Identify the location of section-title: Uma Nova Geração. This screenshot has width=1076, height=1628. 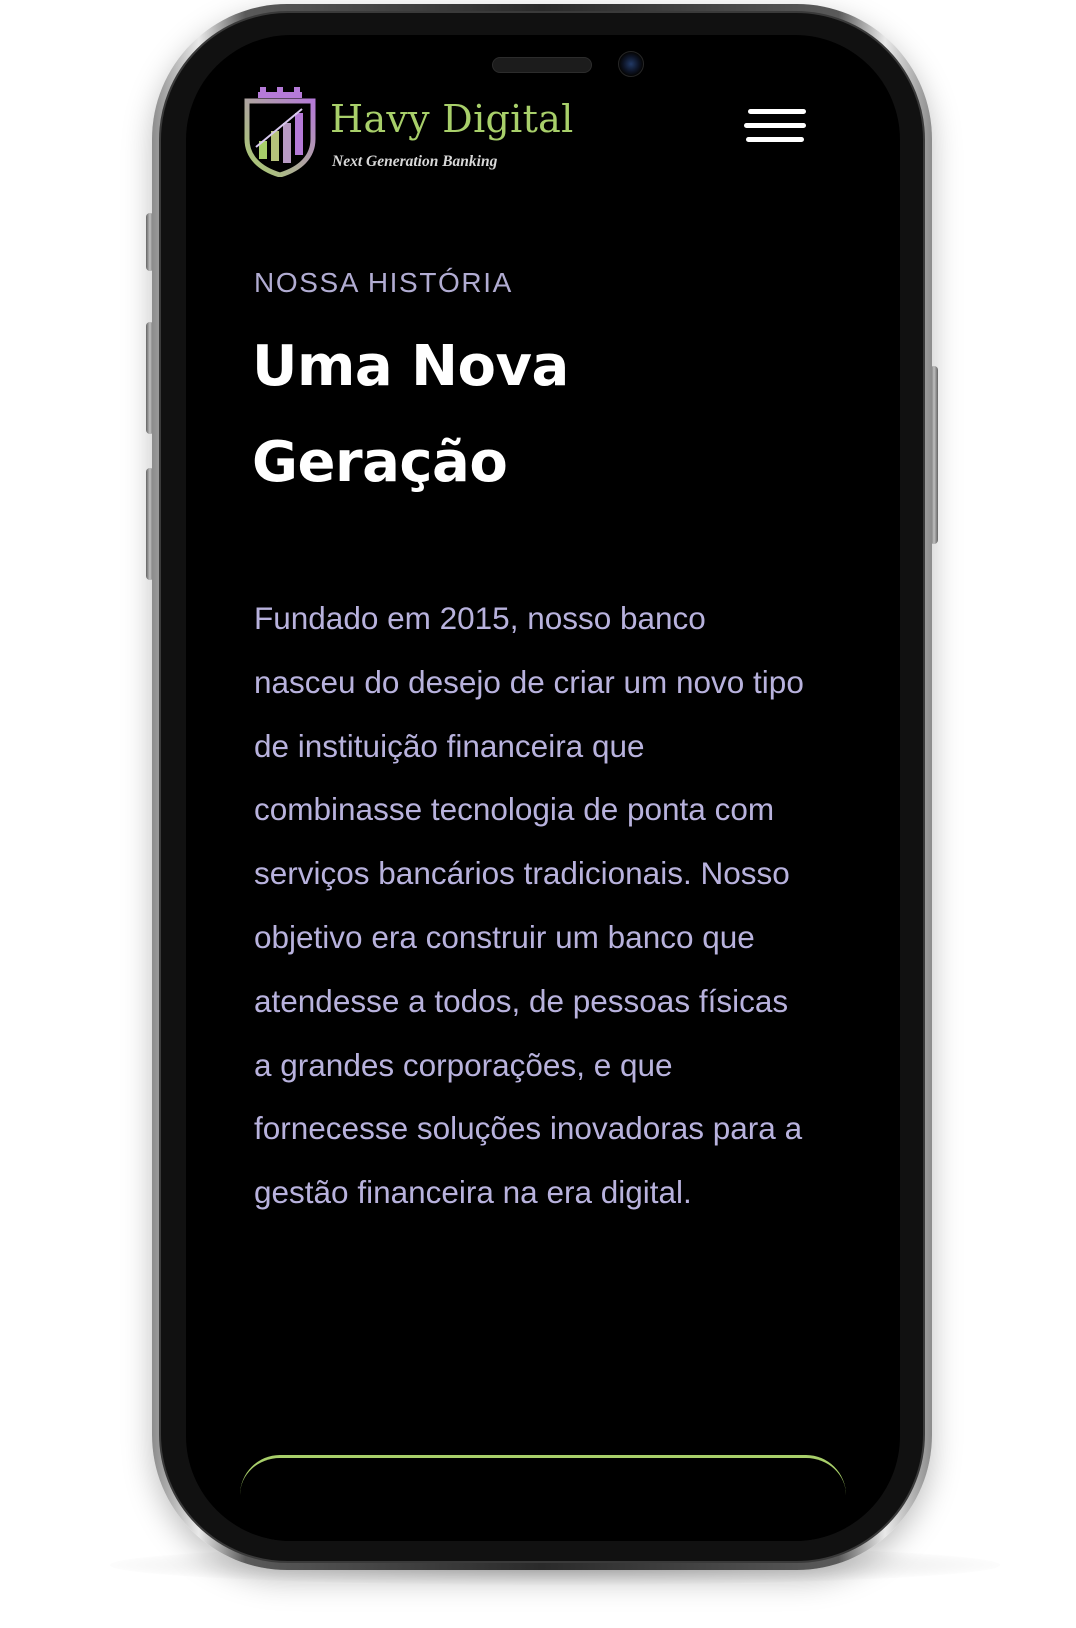
(410, 414).